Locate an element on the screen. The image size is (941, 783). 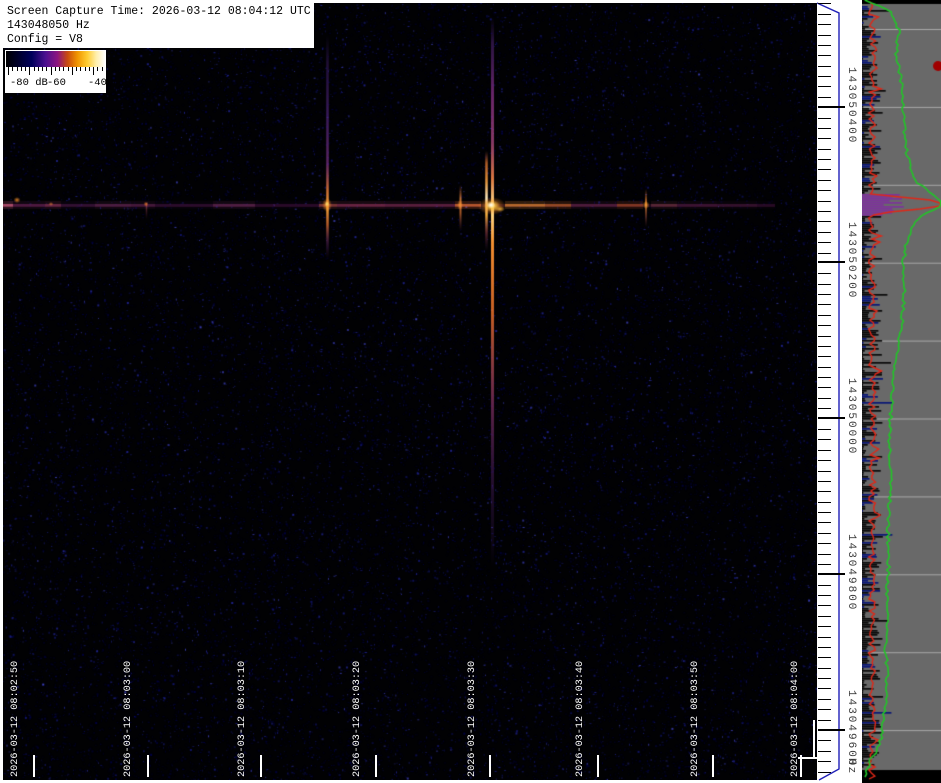
frequency-unit-label: Hz is located at coordinates (851, 767).